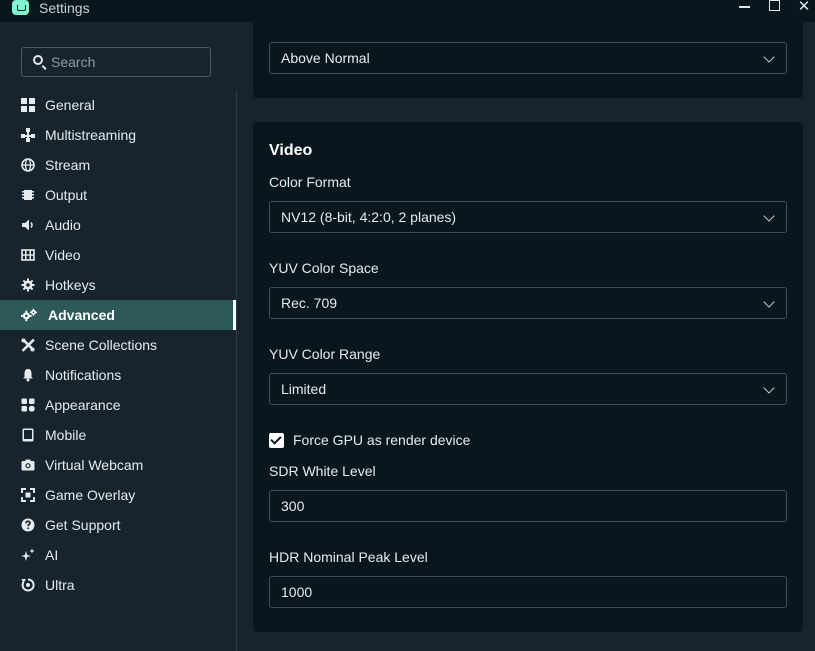  I want to click on search-input, so click(126, 62).